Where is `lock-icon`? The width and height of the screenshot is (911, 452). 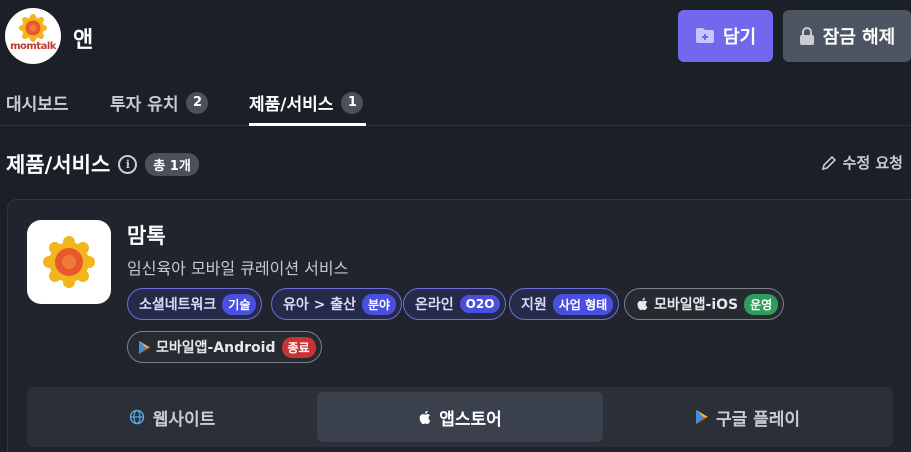
lock-icon is located at coordinates (806, 36).